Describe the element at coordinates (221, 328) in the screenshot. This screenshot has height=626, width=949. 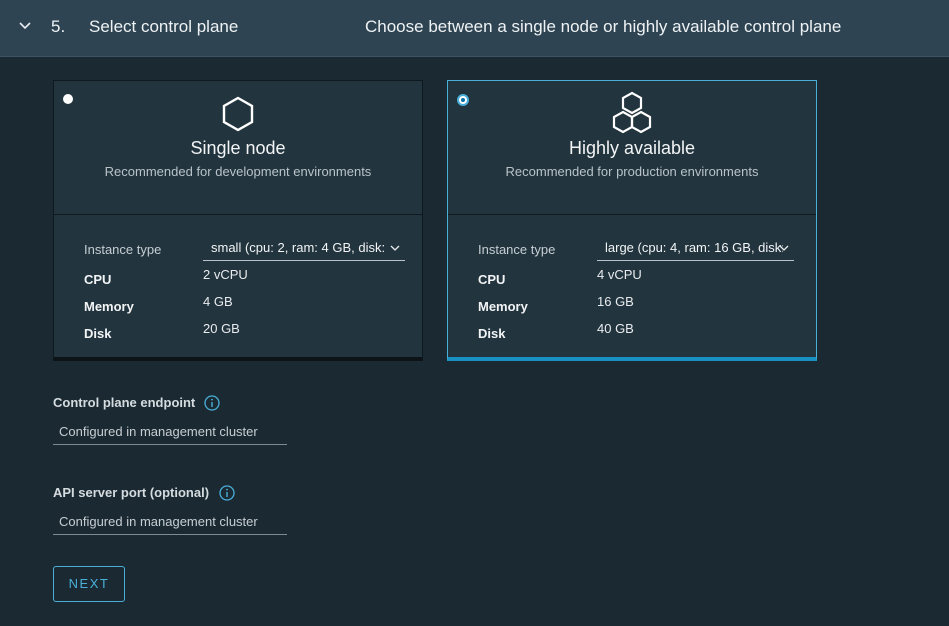
I see `disk-value: 20 GB` at that location.